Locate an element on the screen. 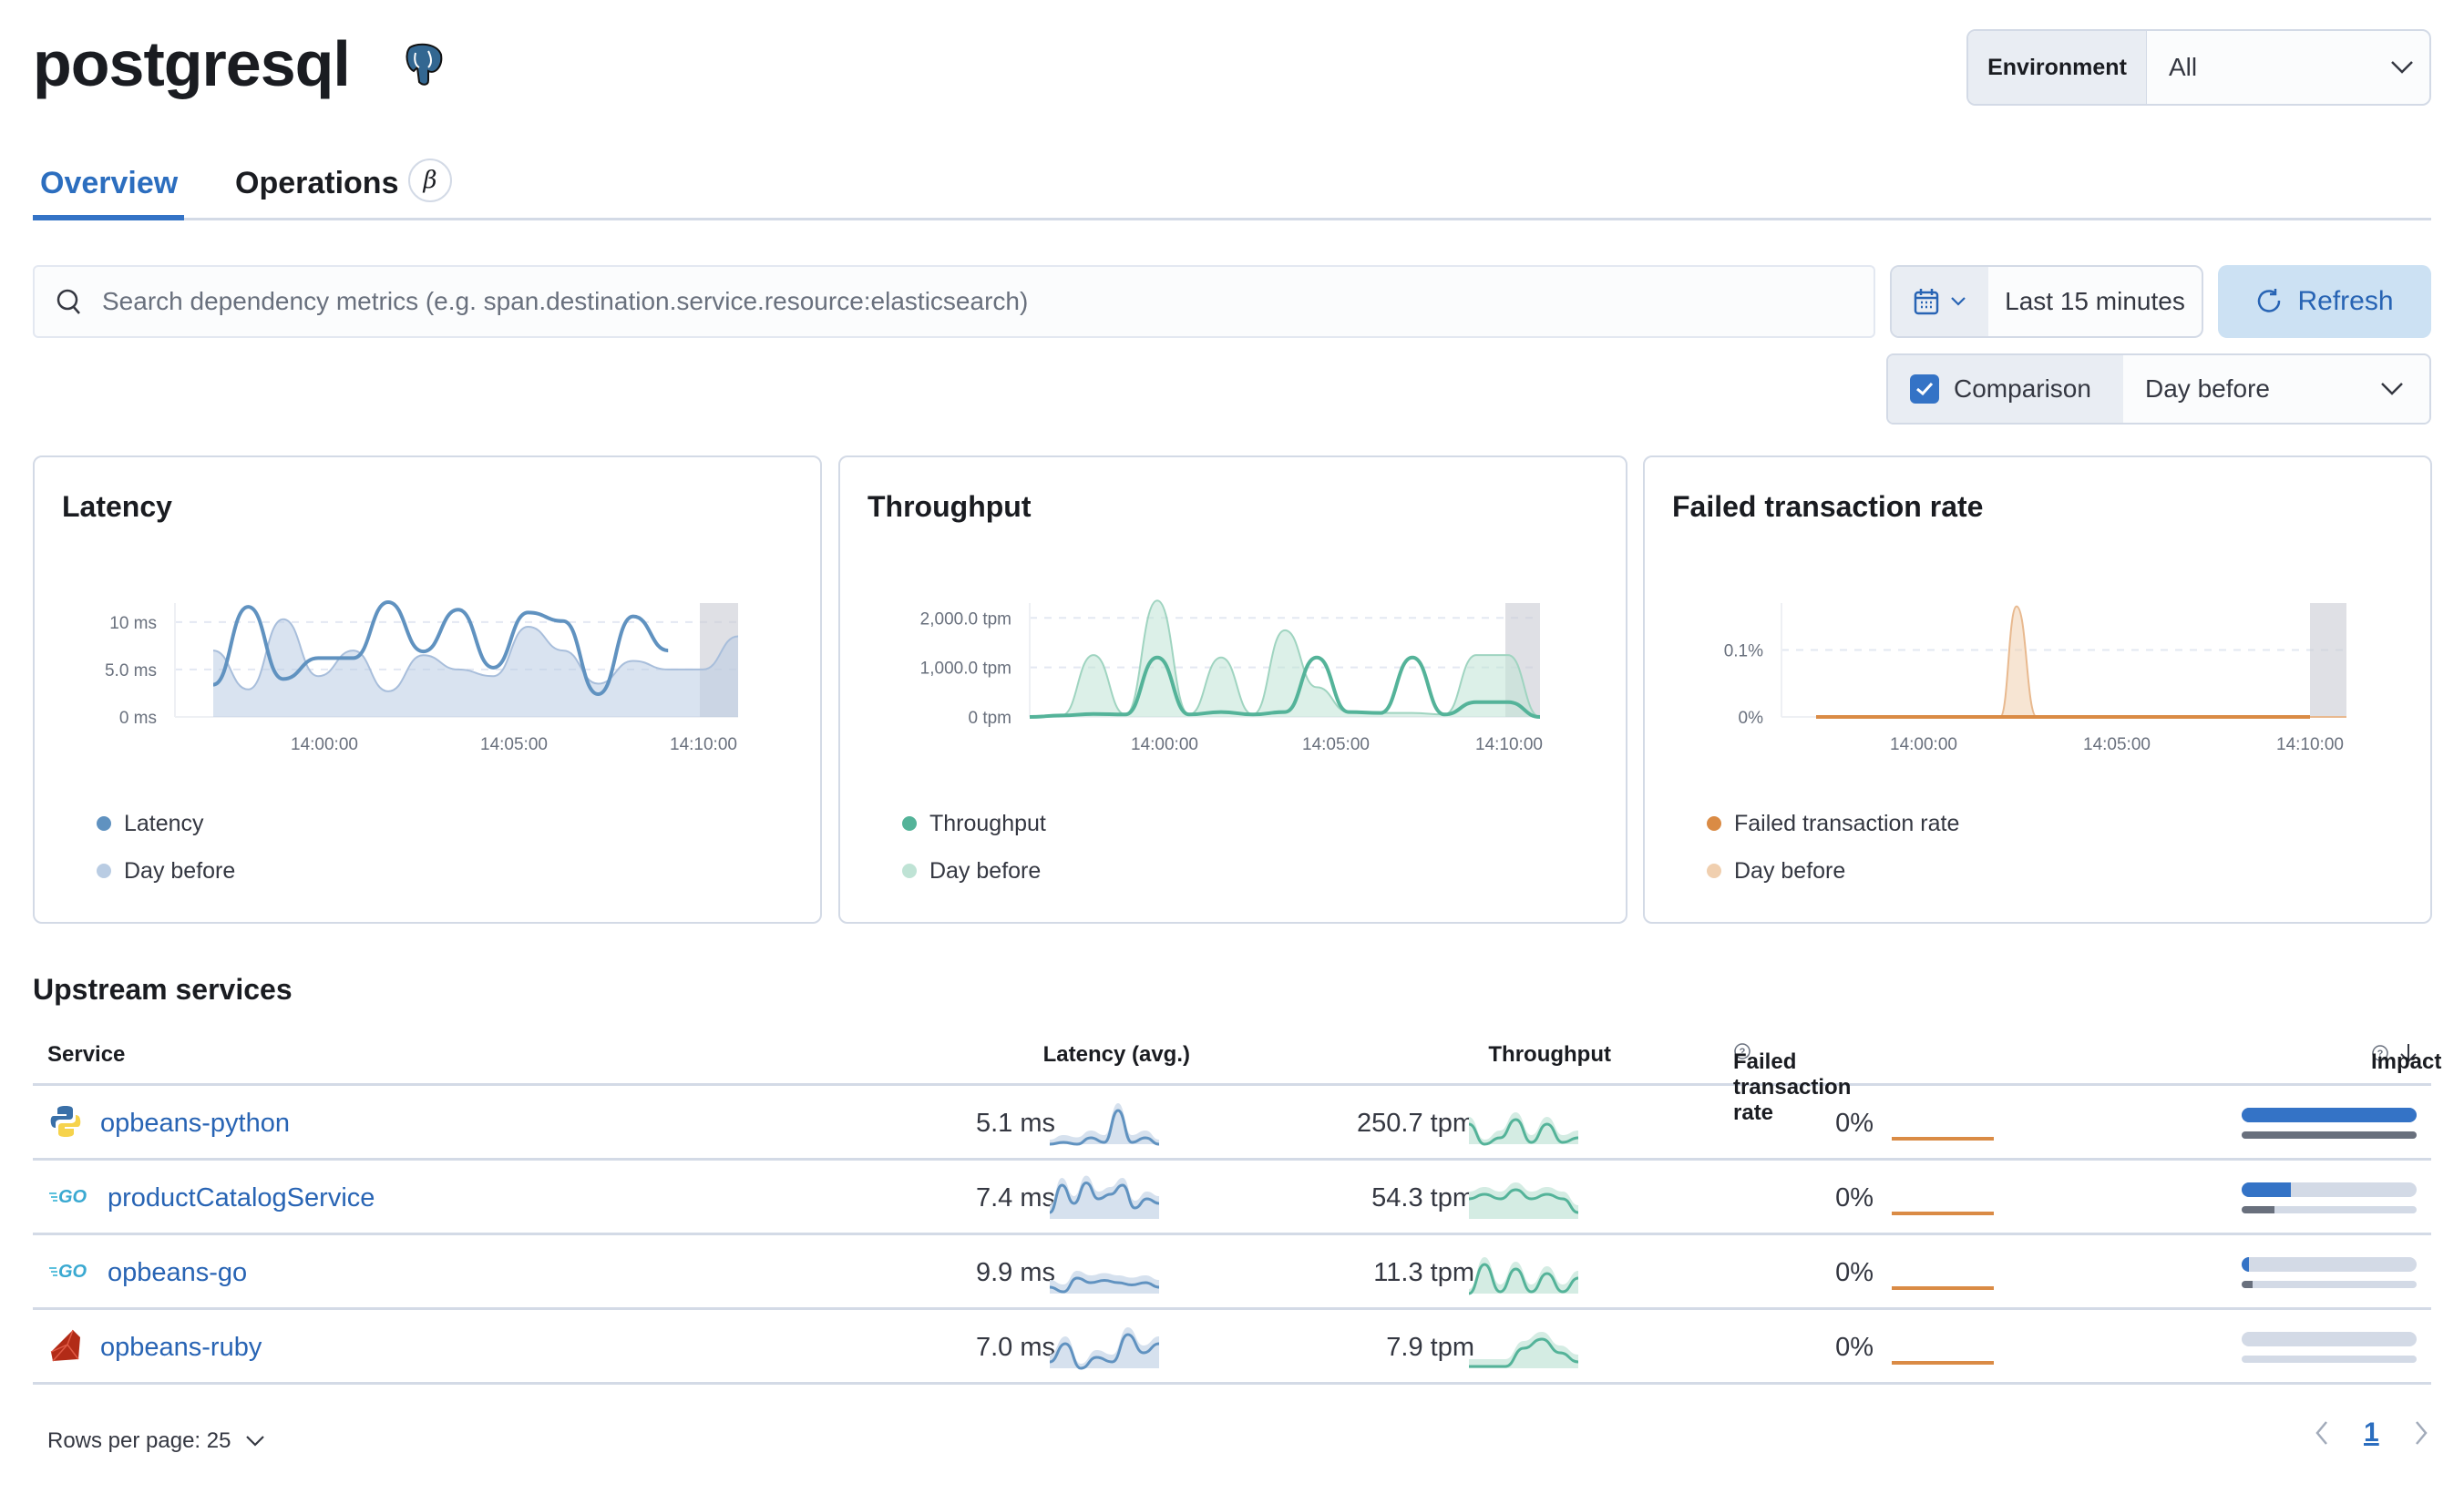 This screenshot has width=2464, height=1494. legend-item: Failed transaction rate is located at coordinates (1833, 824).